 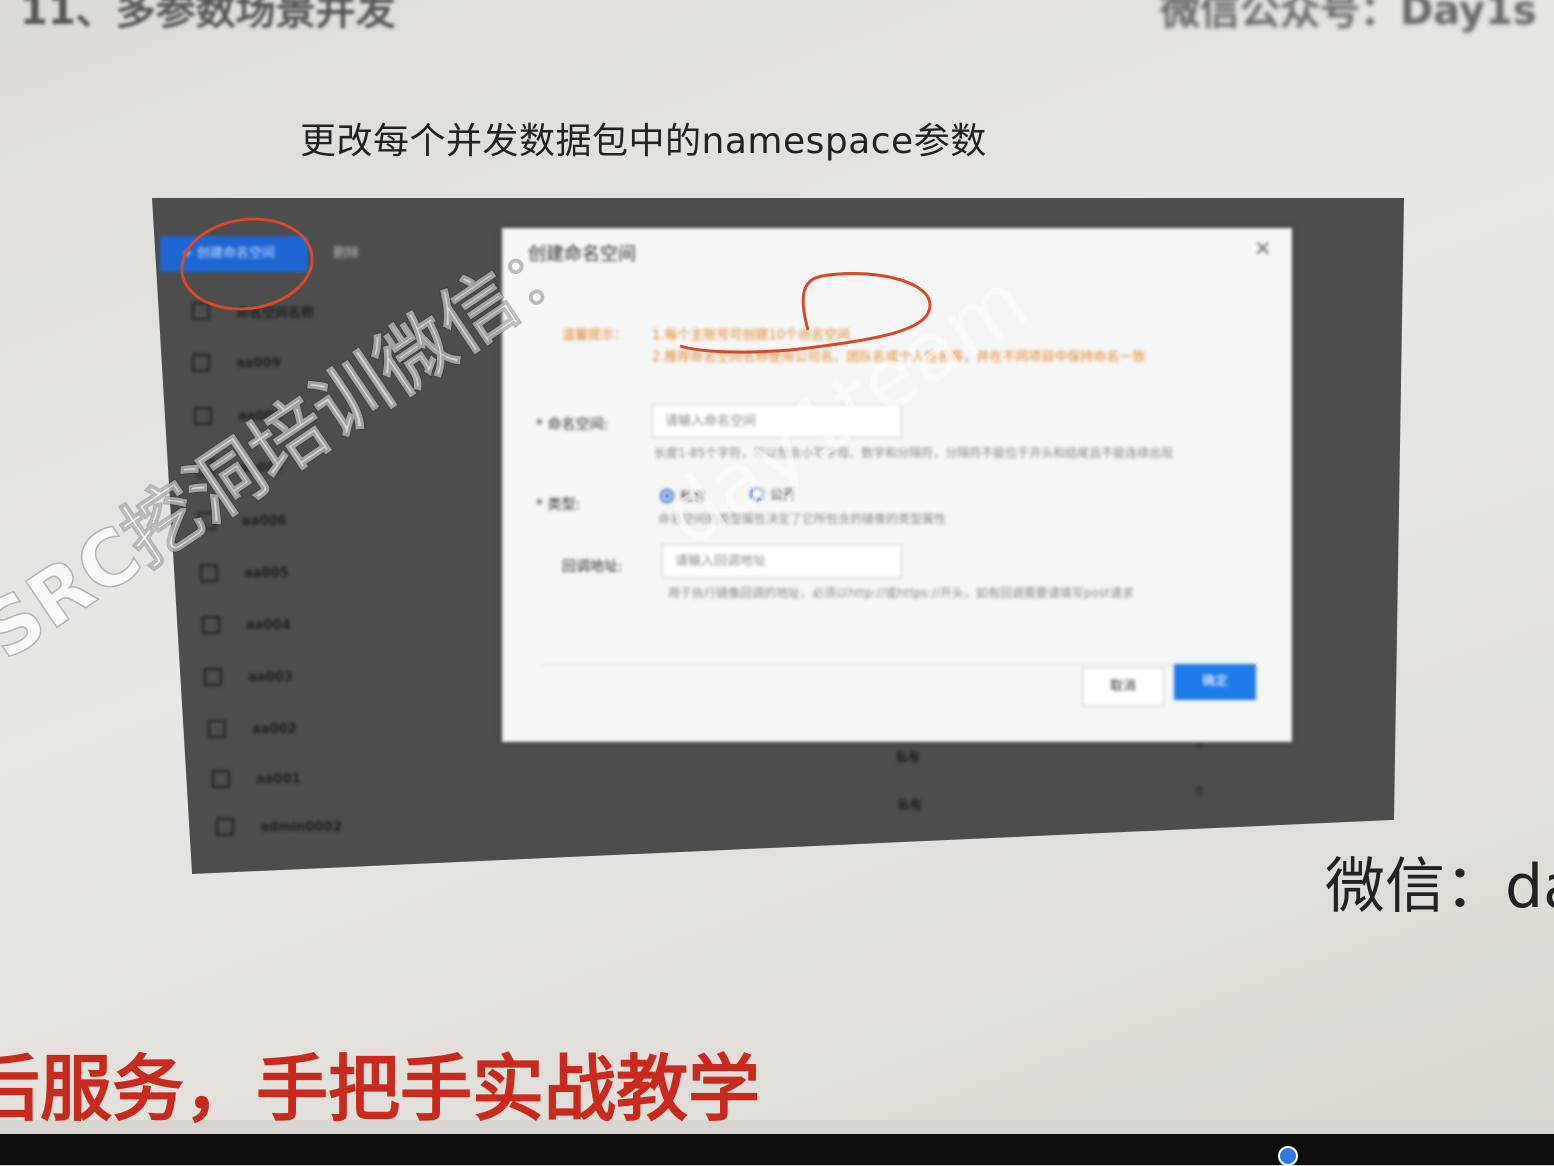 I want to click on list-item: aa004, so click(x=246, y=625).